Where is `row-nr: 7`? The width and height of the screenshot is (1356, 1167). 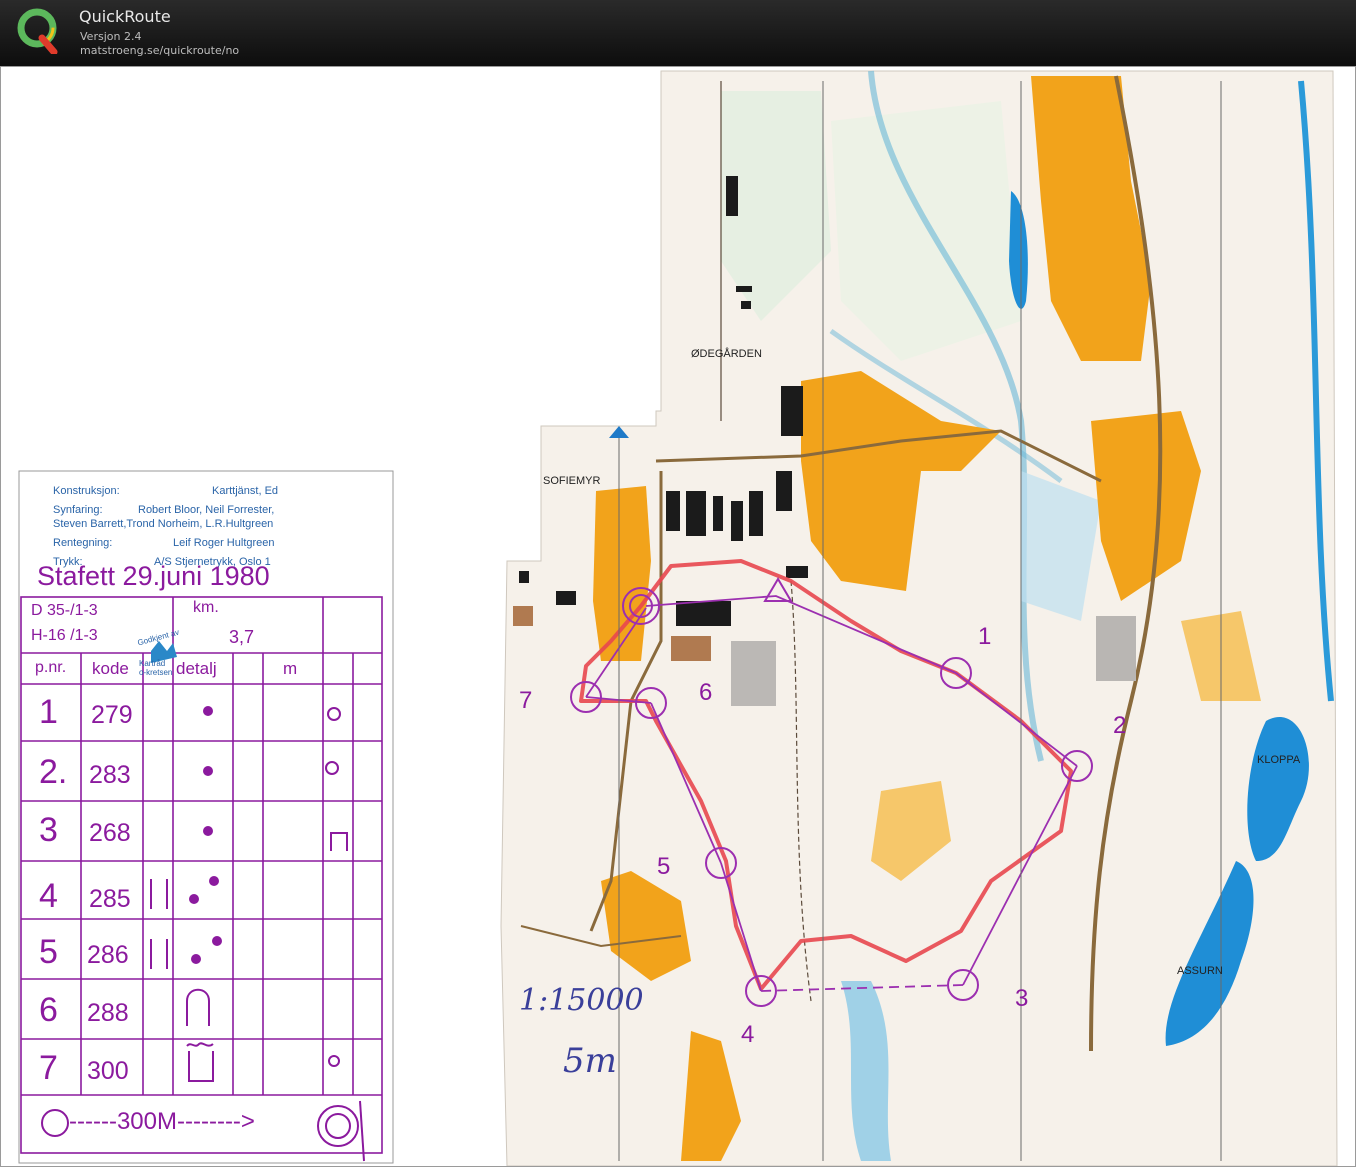
row-nr: 7 is located at coordinates (48, 1068).